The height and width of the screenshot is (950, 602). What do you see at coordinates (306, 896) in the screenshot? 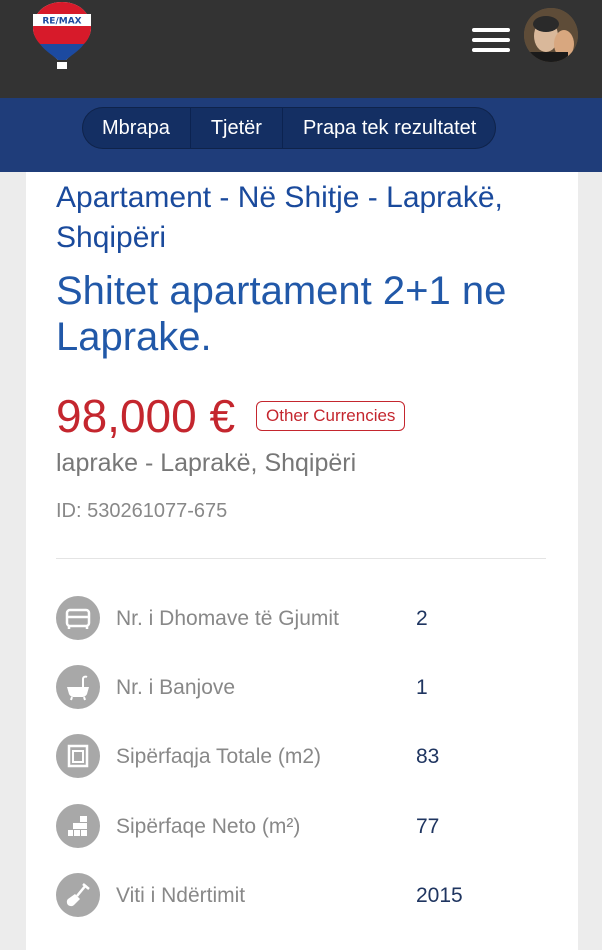
I see `feature-row-year-built: Viti i Ndërtimit 2015` at bounding box center [306, 896].